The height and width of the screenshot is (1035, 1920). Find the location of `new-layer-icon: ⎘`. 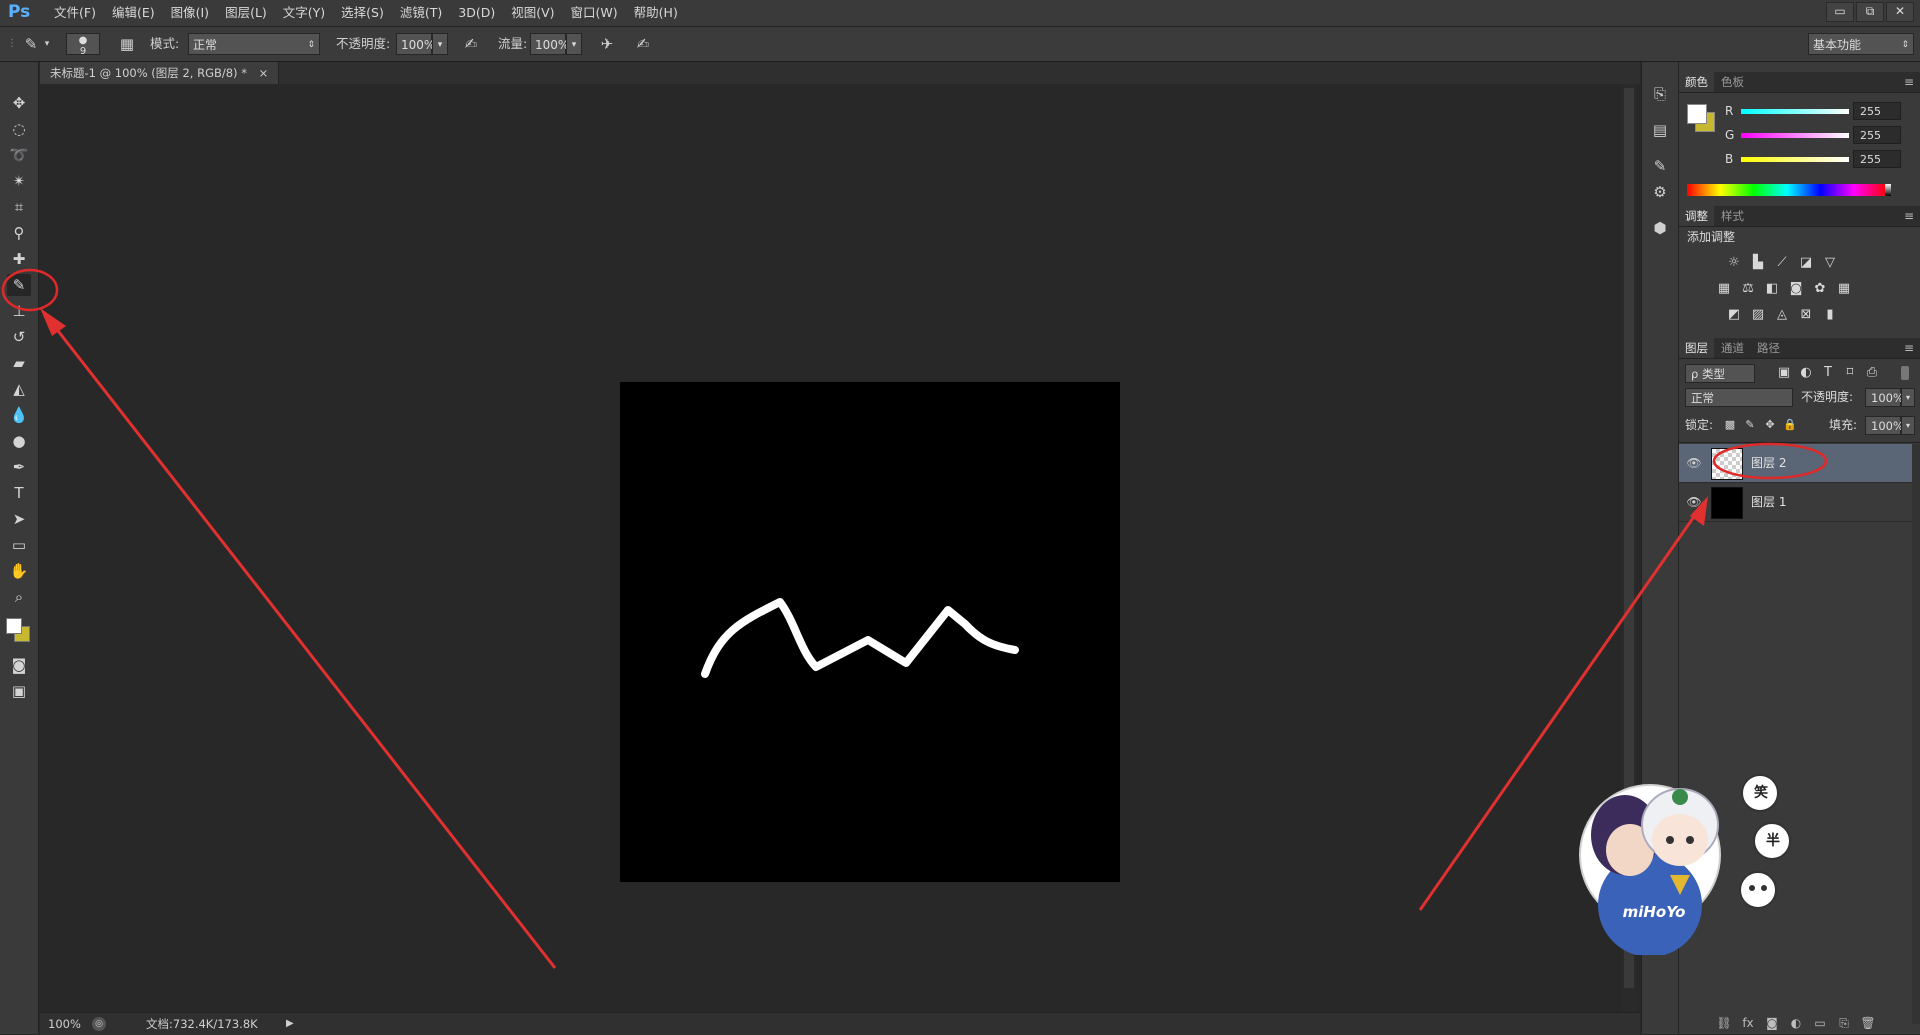

new-layer-icon: ⎘ is located at coordinates (1844, 1023).